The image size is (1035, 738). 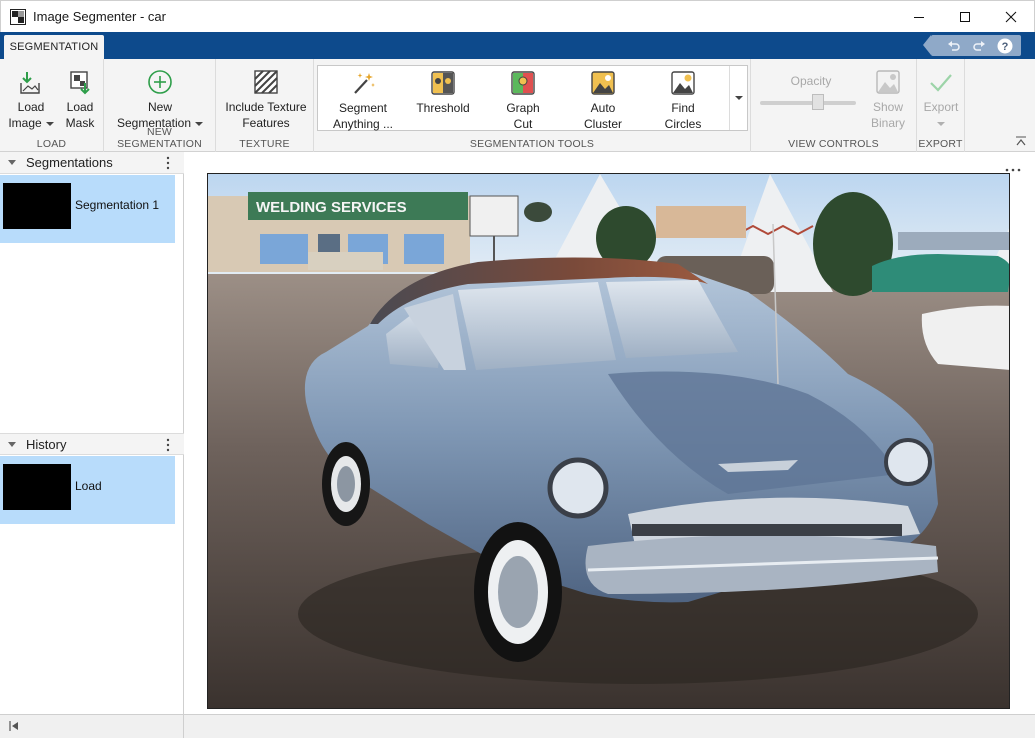 What do you see at coordinates (808, 103) in the screenshot?
I see `opacity-slider-track` at bounding box center [808, 103].